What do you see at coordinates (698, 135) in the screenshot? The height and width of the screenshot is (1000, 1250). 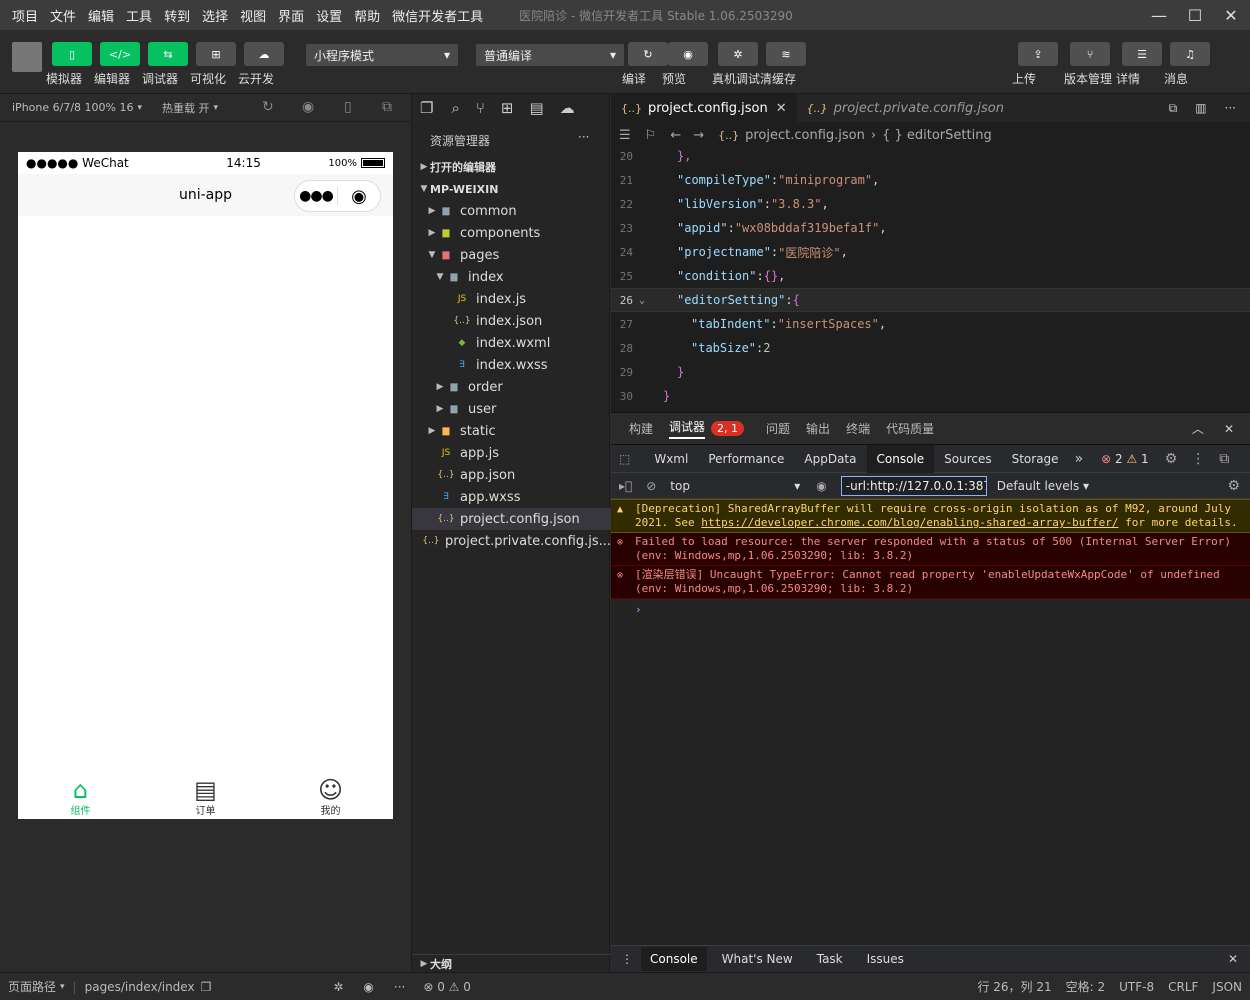 I see `forward-icon: →` at bounding box center [698, 135].